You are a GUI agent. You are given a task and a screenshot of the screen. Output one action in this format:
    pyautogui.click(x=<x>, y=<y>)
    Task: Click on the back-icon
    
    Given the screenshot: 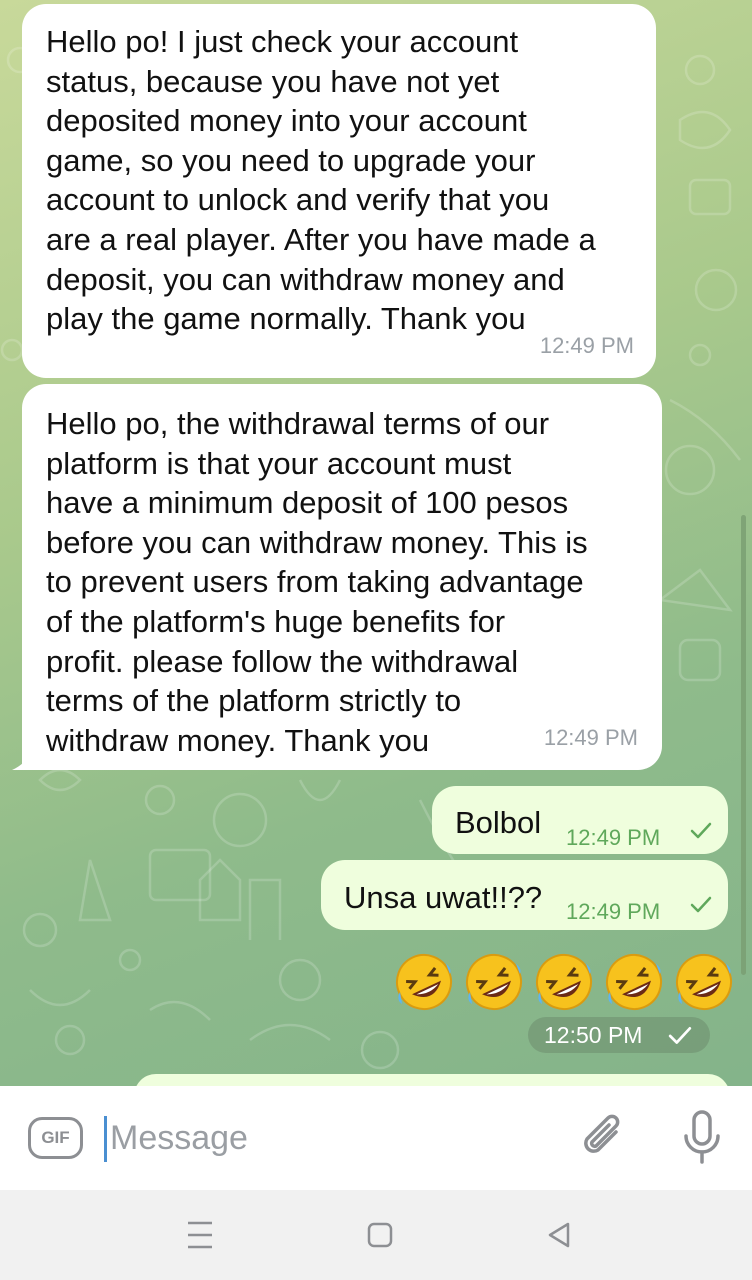 What is the action you would take?
    pyautogui.click(x=559, y=1235)
    